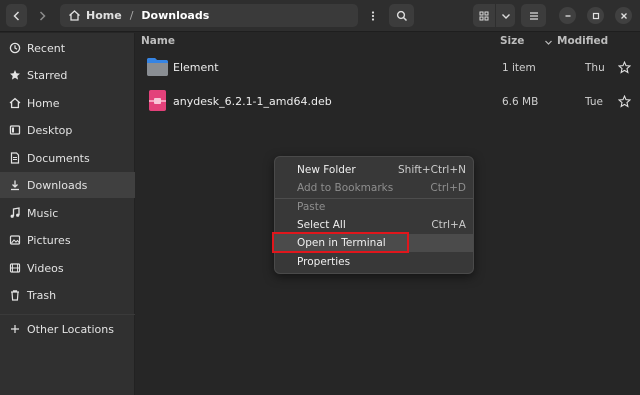  What do you see at coordinates (175, 15) in the screenshot?
I see `breadcrumb-downloads: Downloads` at bounding box center [175, 15].